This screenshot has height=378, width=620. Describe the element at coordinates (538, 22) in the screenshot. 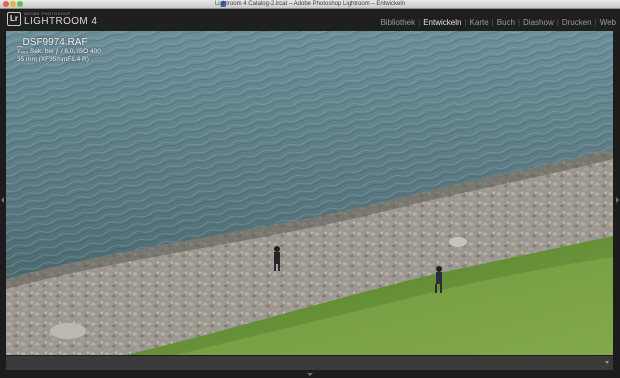

I see `module-diashow: Diashow` at that location.